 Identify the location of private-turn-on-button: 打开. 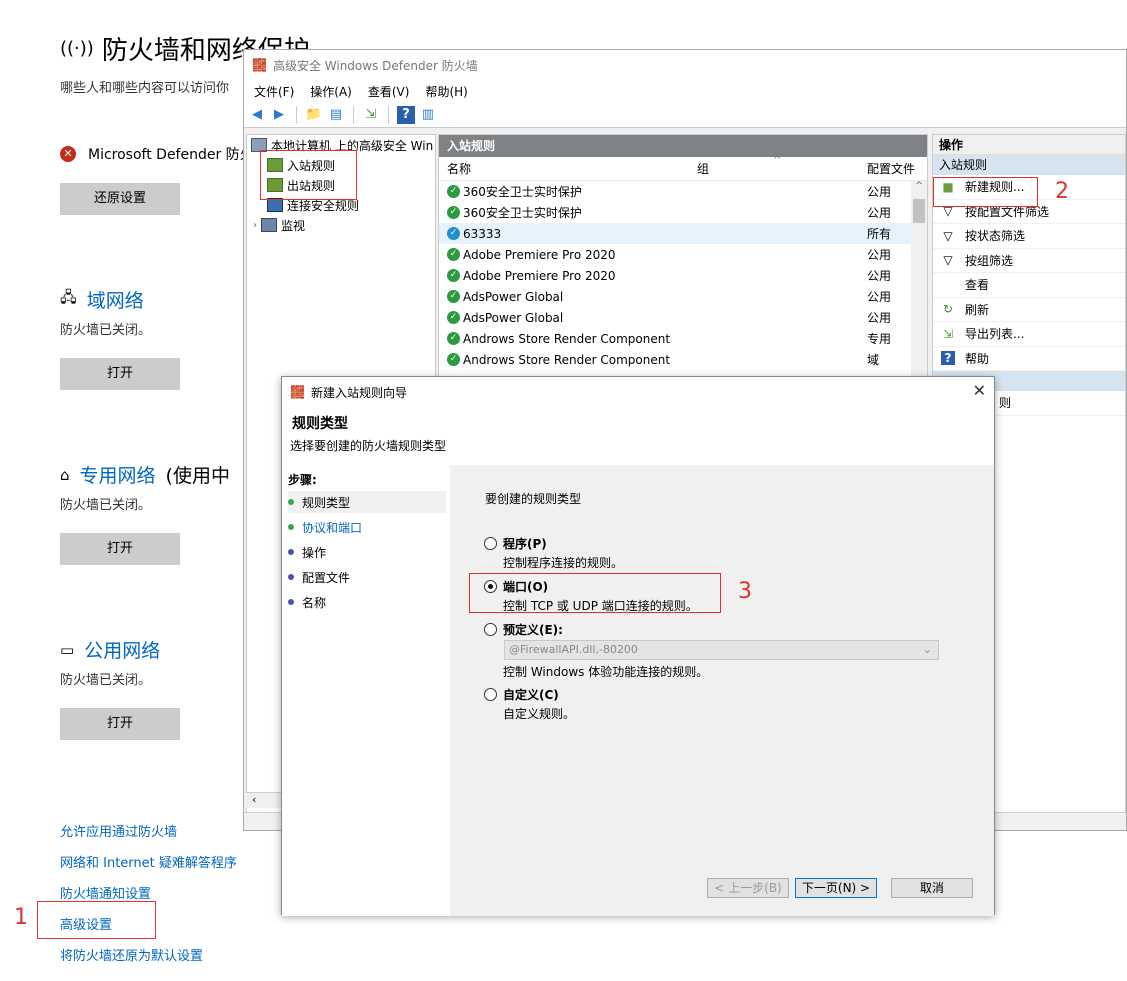
(120, 549).